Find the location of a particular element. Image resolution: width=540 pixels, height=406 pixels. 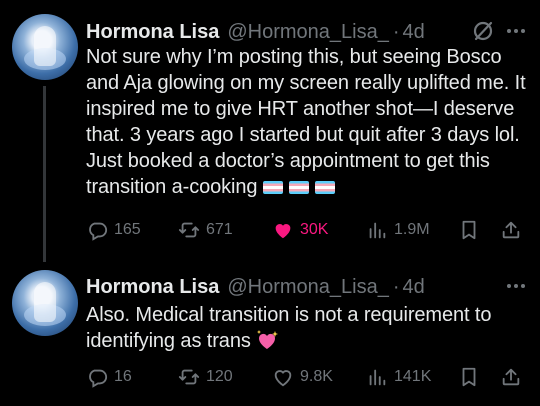

like-count: 30K is located at coordinates (314, 229).